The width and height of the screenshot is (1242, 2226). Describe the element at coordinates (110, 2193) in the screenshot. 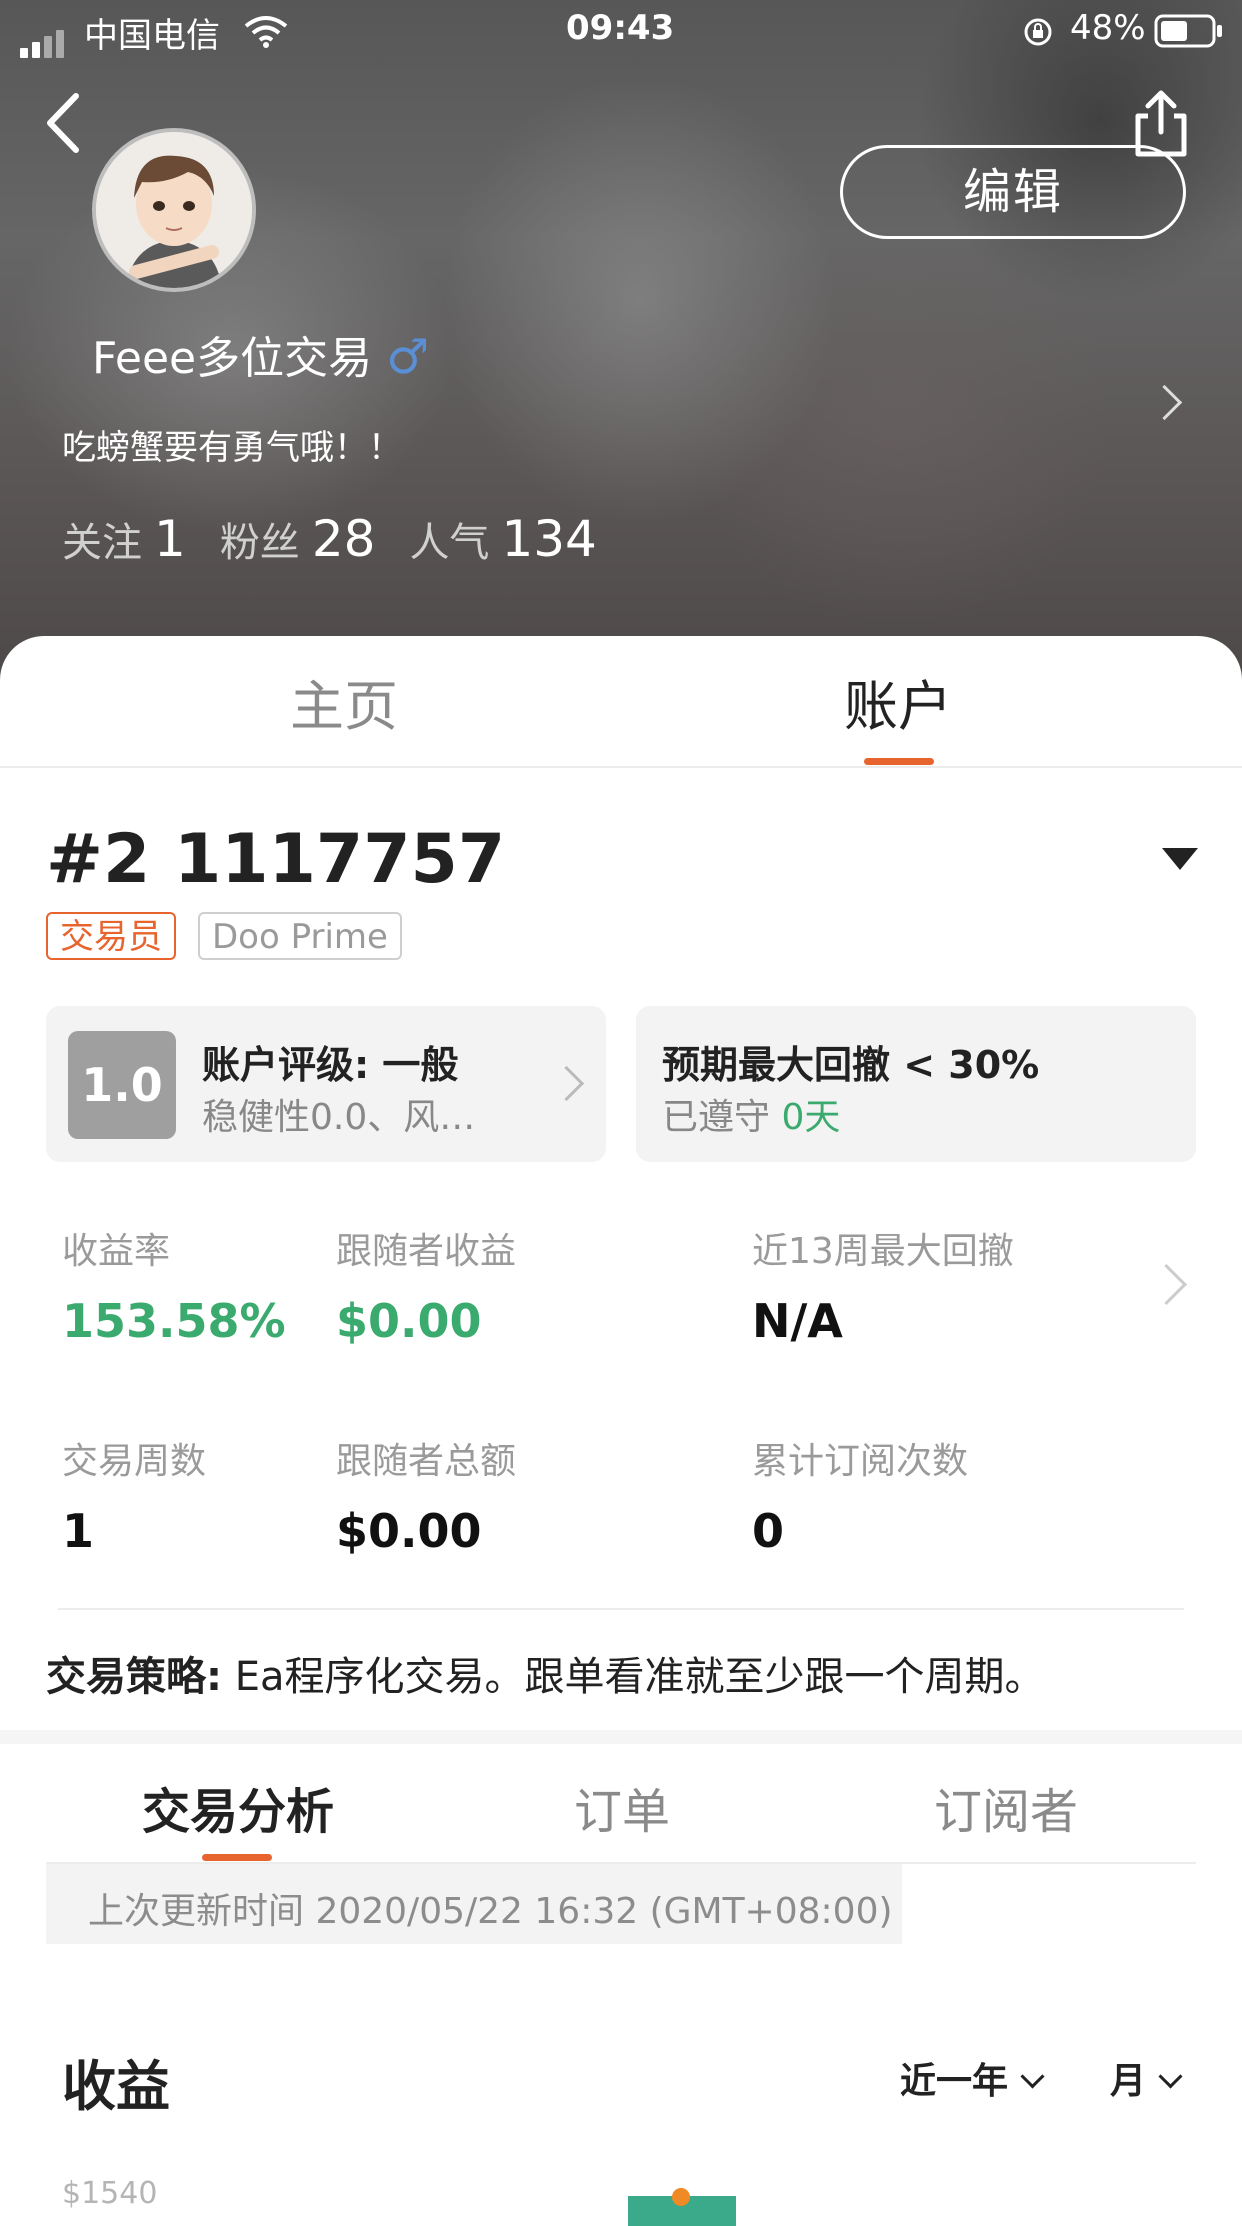

I see `chart-y-tick: $1540` at that location.